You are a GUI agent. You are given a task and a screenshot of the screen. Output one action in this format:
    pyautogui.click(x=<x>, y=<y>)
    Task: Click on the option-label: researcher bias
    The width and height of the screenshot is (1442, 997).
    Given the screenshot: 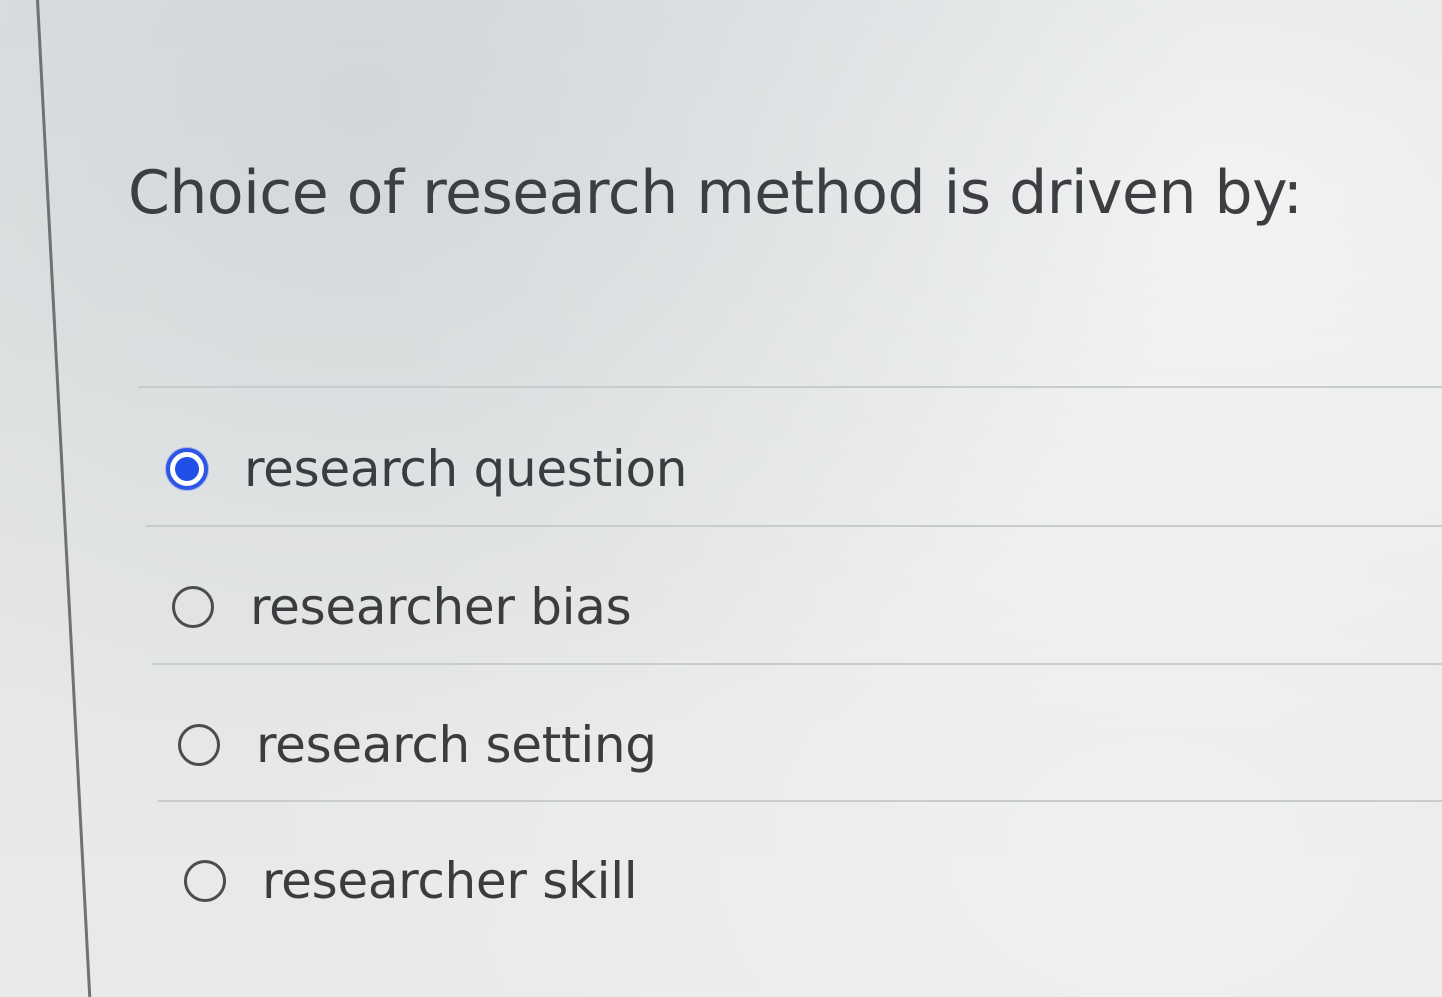 What is the action you would take?
    pyautogui.click(x=441, y=607)
    